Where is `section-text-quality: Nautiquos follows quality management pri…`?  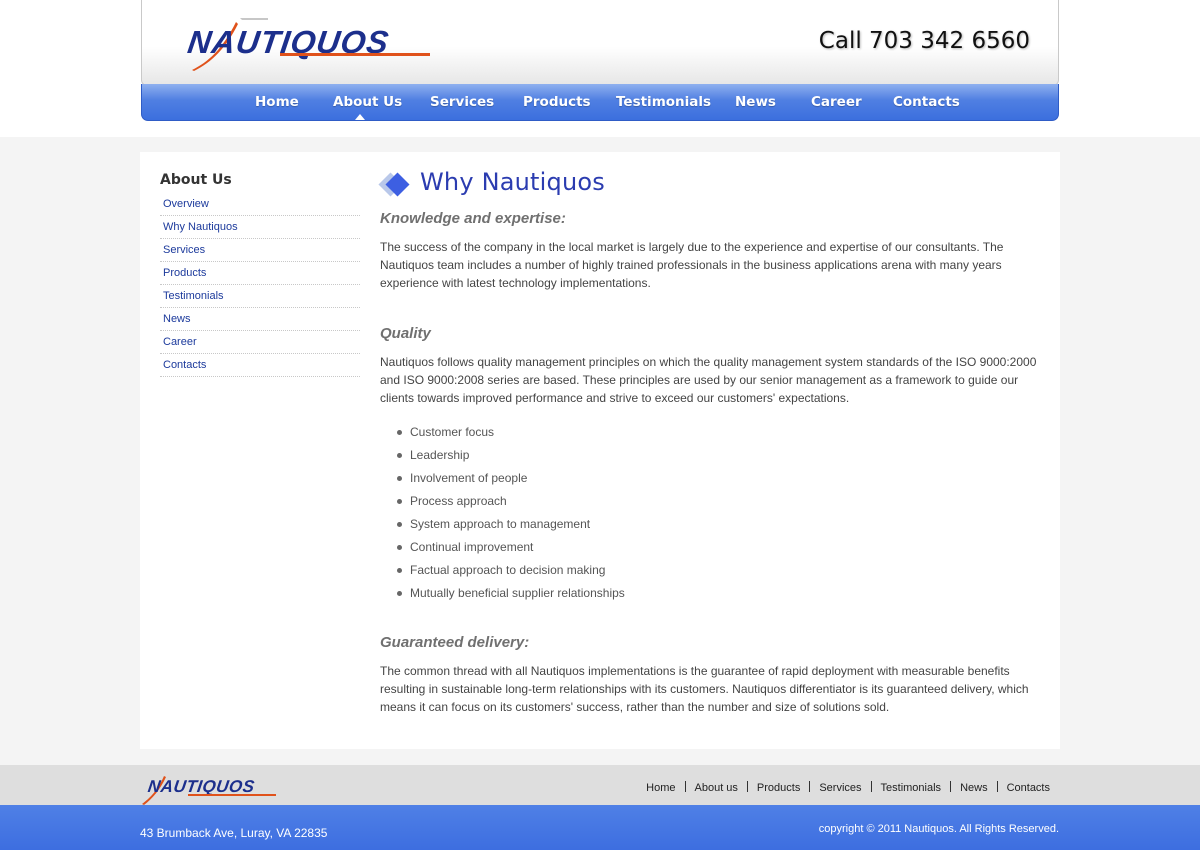
section-text-quality: Nautiquos follows quality management pri… is located at coordinates (708, 380).